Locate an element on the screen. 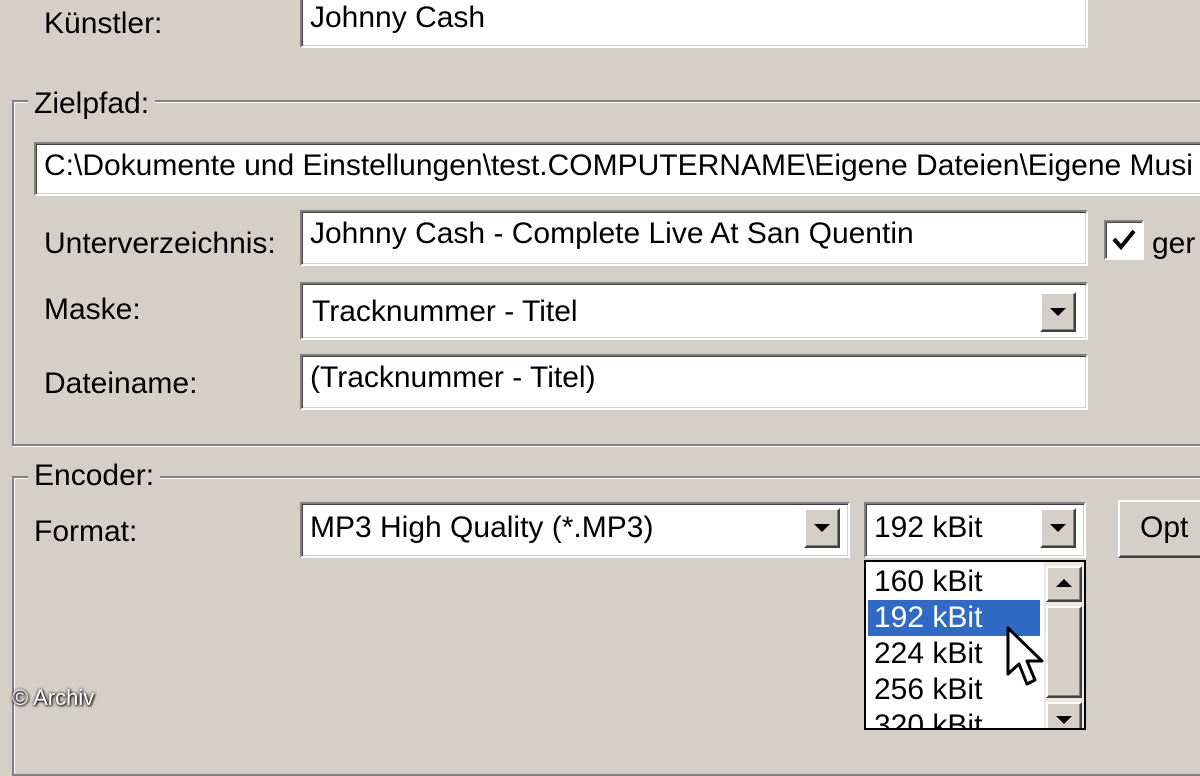 Image resolution: width=1200 pixels, height=776 pixels. subdir-label: Unterverzeichnis: is located at coordinates (160, 243).